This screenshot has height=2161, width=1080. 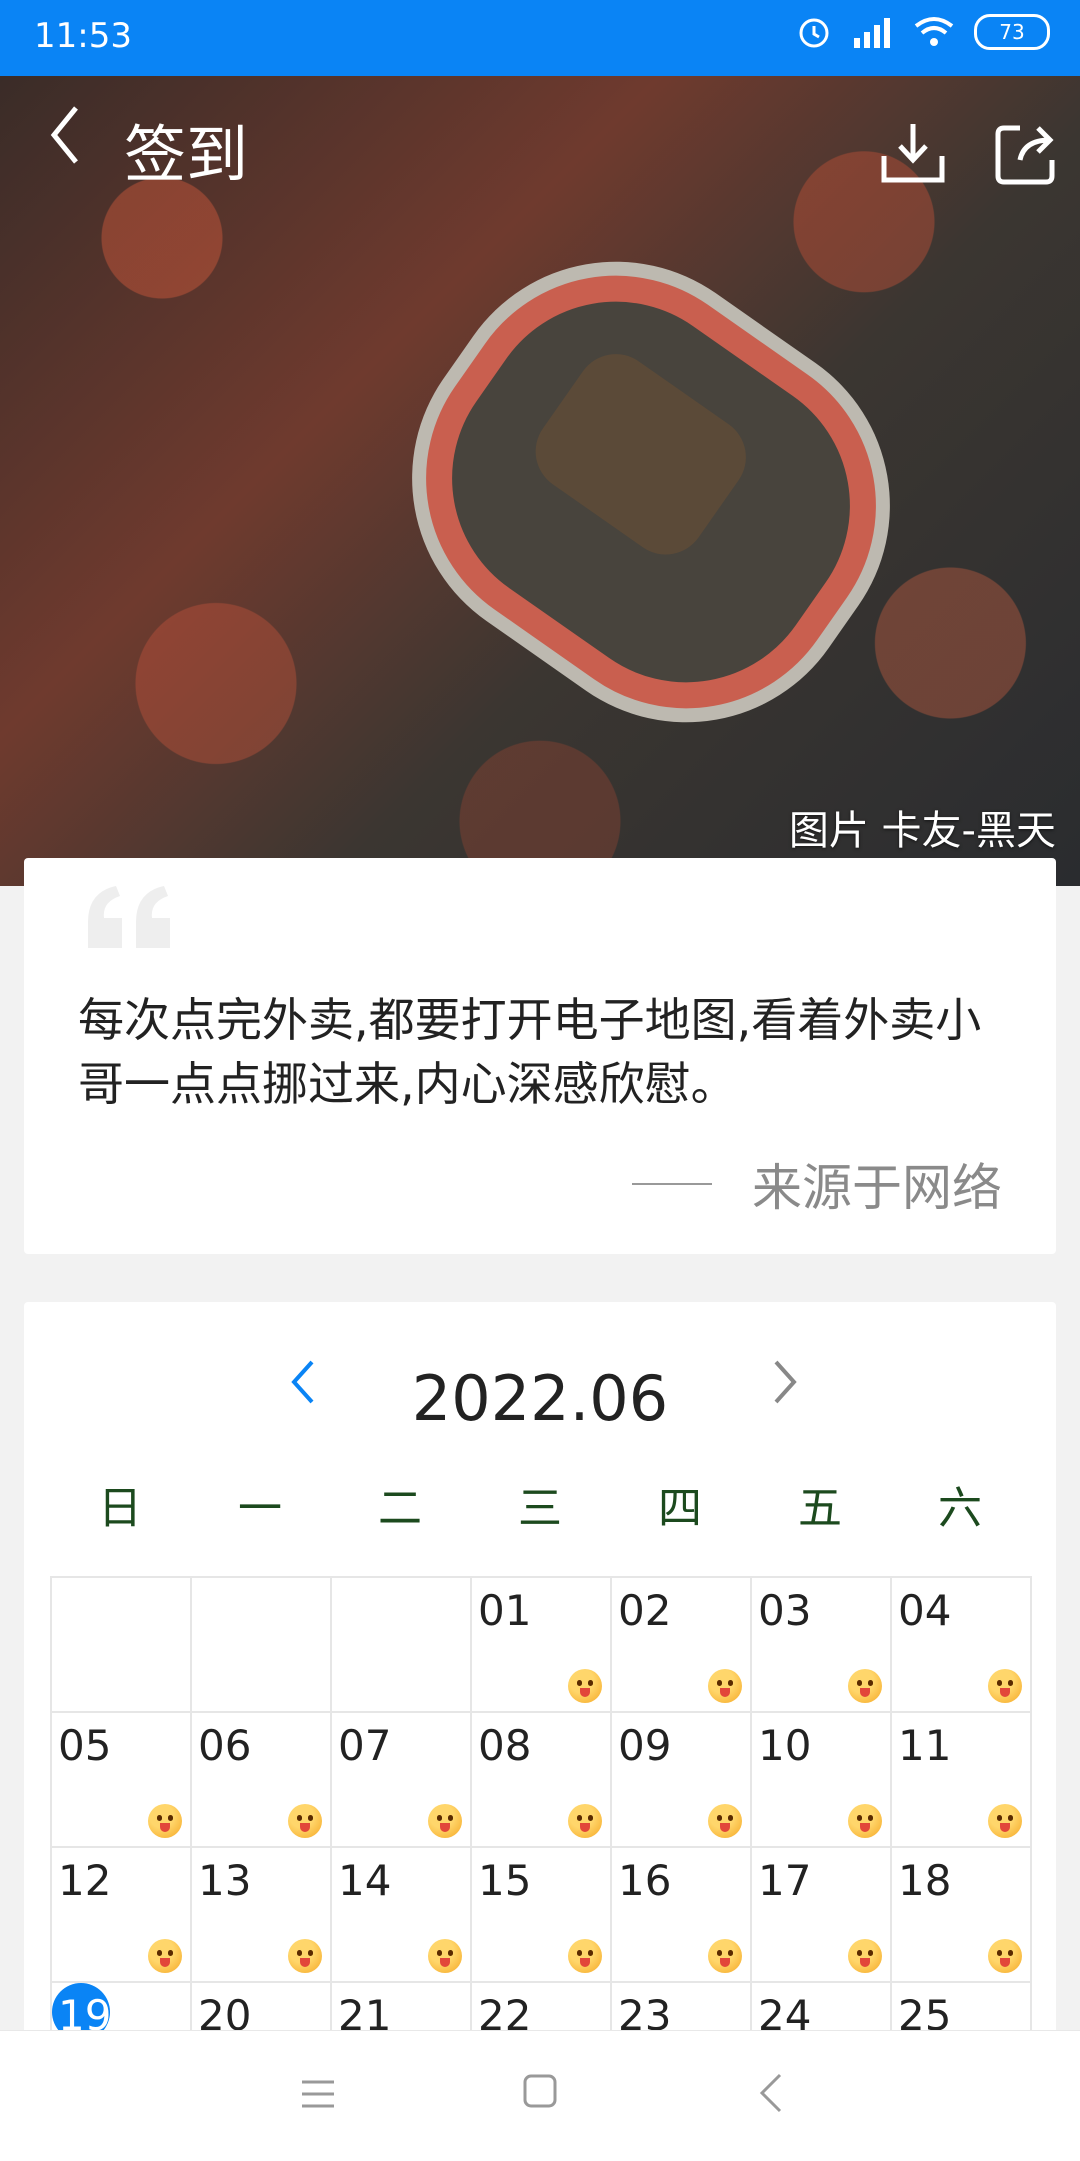 What do you see at coordinates (318, 2094) in the screenshot?
I see `menu-icon` at bounding box center [318, 2094].